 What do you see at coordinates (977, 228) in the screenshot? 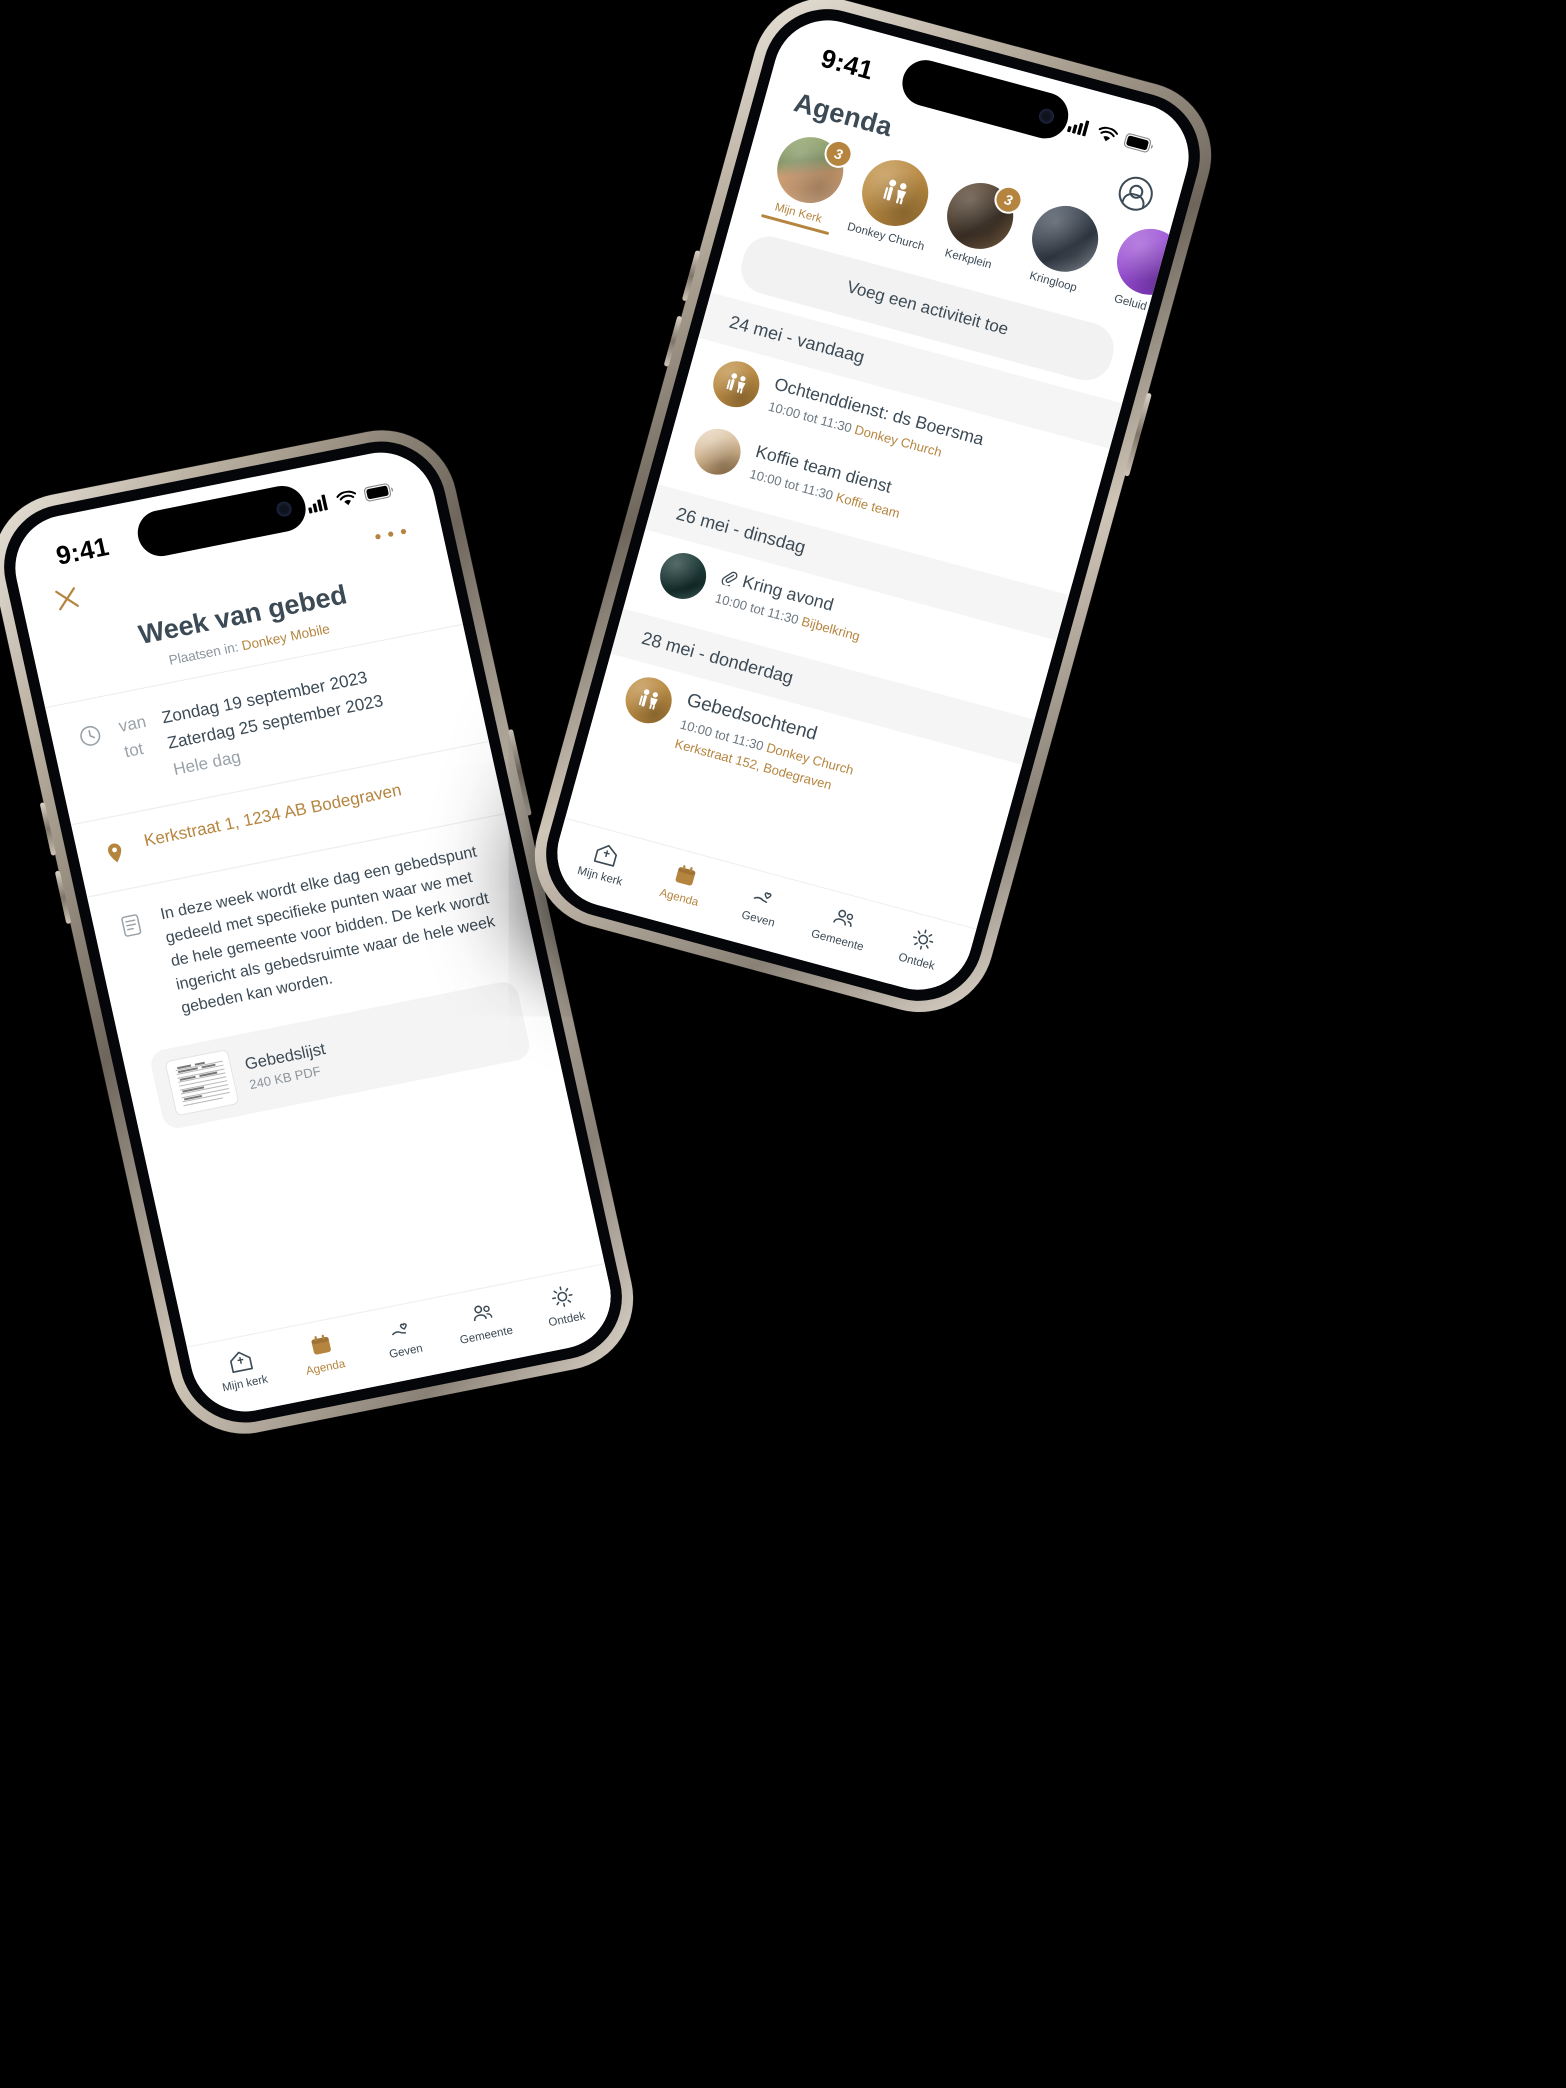
I see `story-item-kerkplein: 3 Kerkplein` at bounding box center [977, 228].